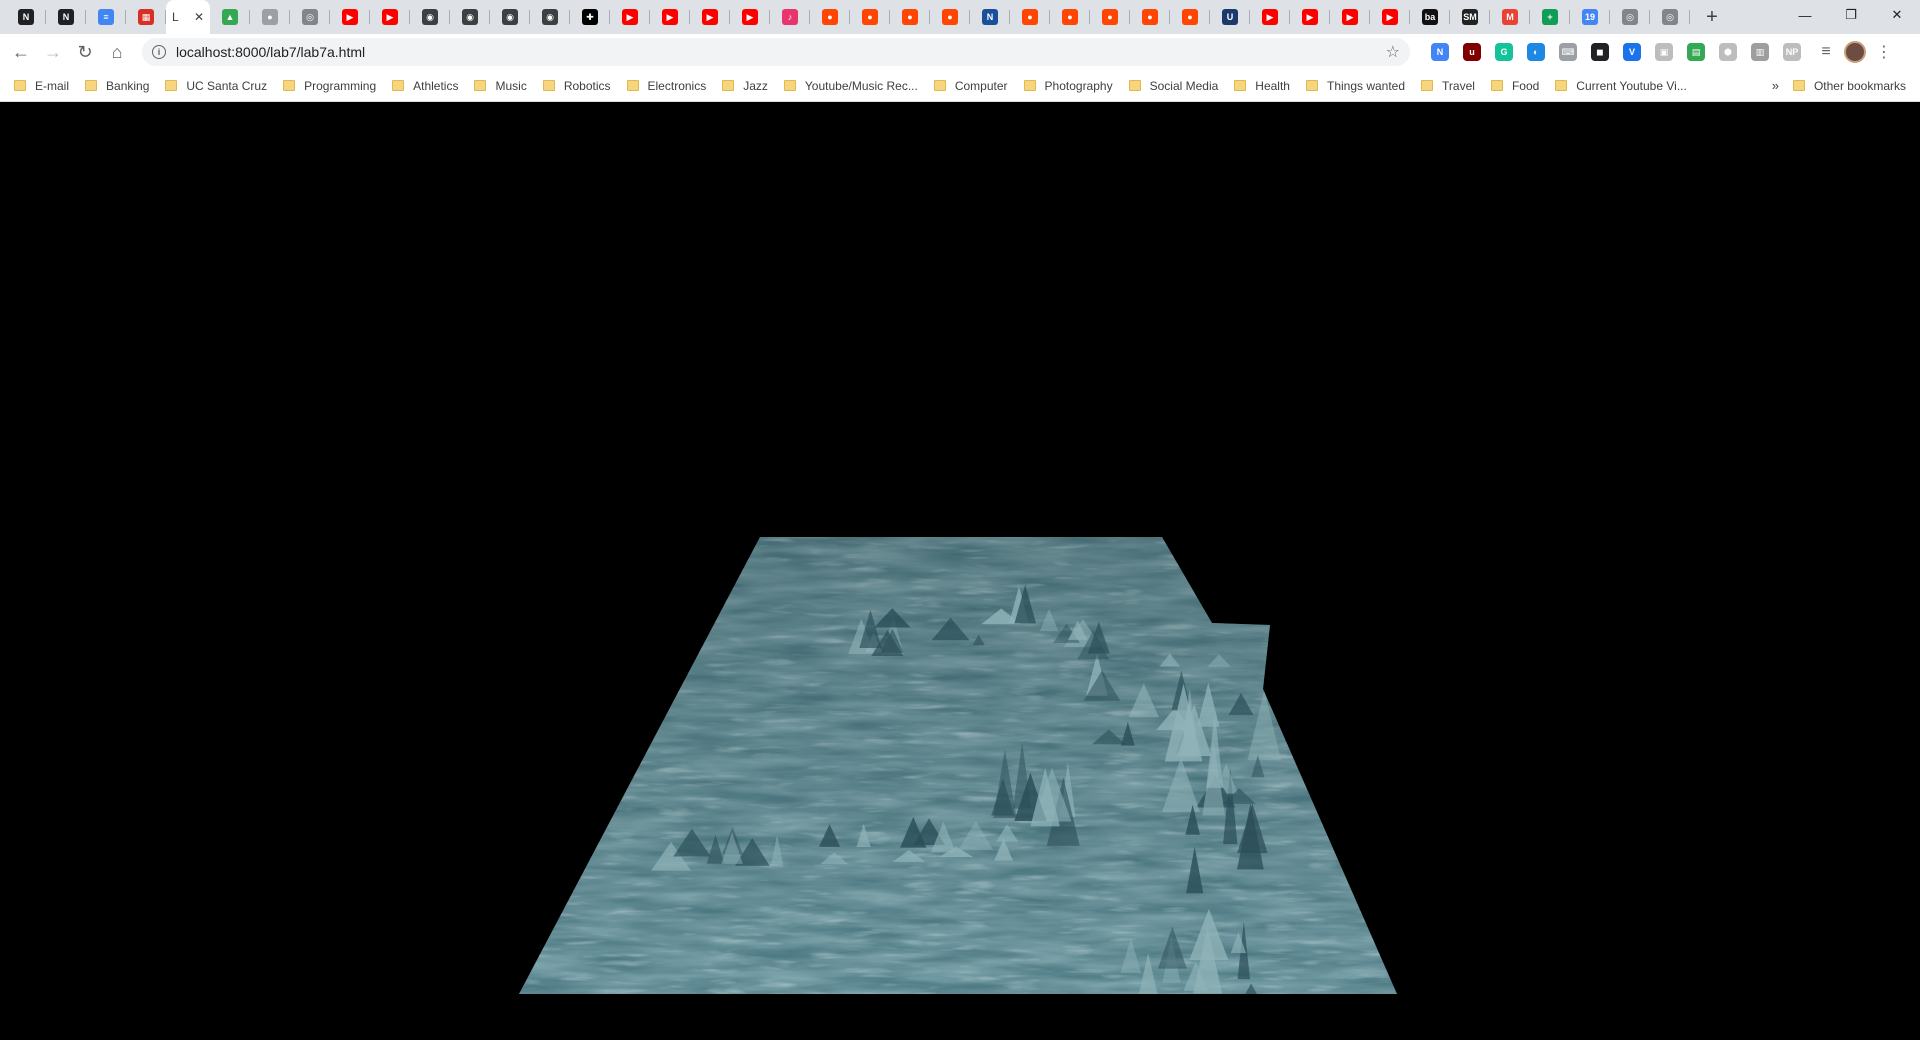 The height and width of the screenshot is (1040, 1920). What do you see at coordinates (1590, 17) in the screenshot?
I see `tab: 19` at bounding box center [1590, 17].